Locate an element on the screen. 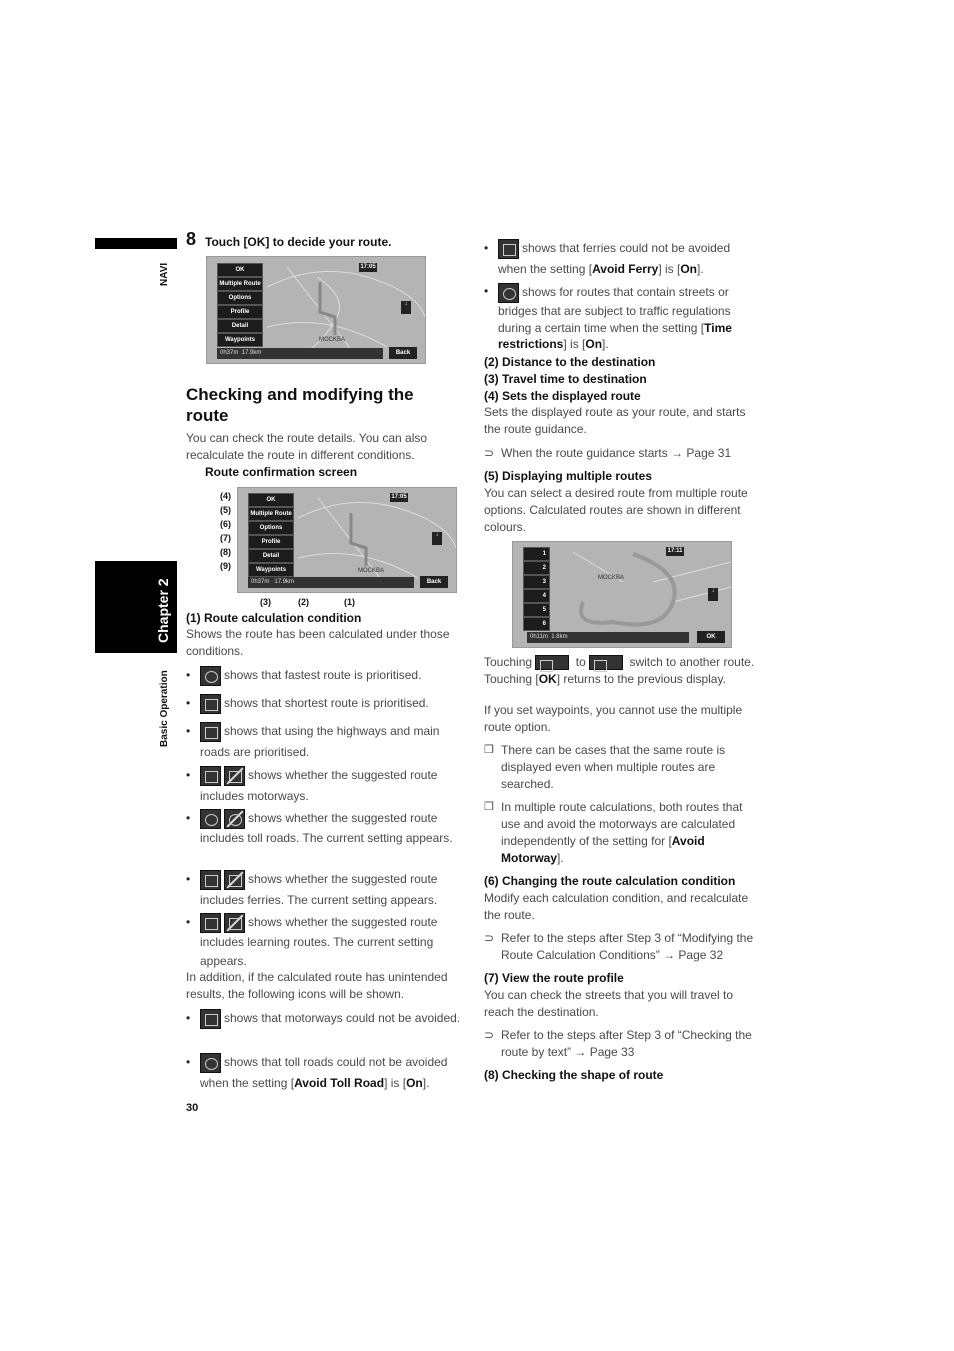 This screenshot has width=954, height=1351. toll-road-icon is located at coordinates (210, 819).